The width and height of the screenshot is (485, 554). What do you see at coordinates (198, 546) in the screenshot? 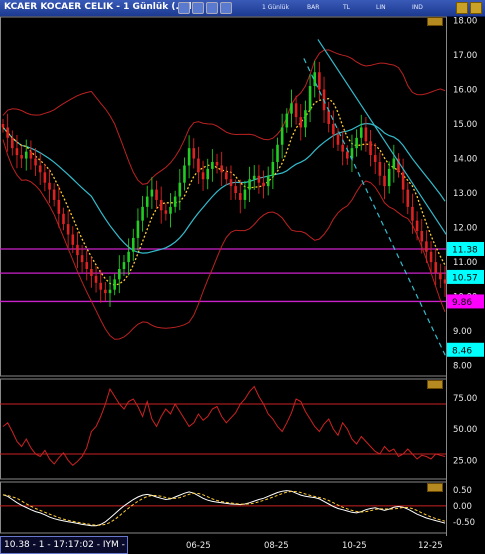
I see `x-tick-label: 06-25` at bounding box center [198, 546].